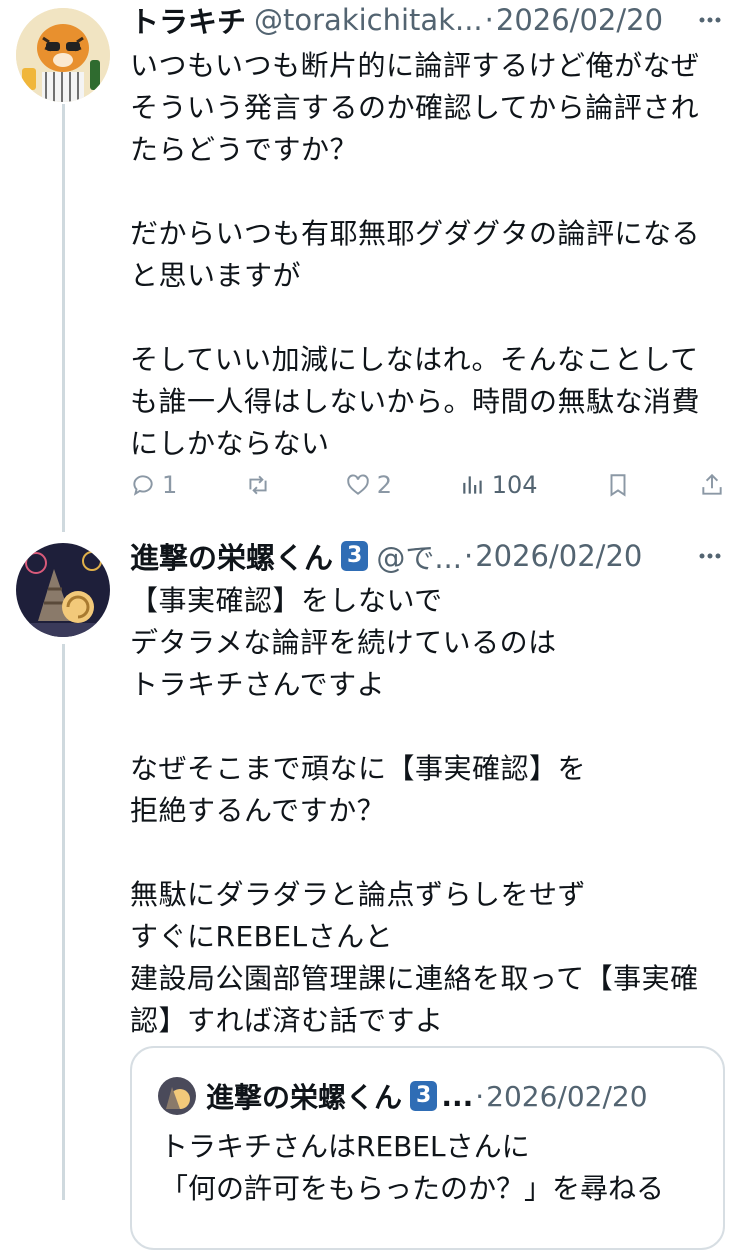  I want to click on views-count: 104, so click(514, 485).